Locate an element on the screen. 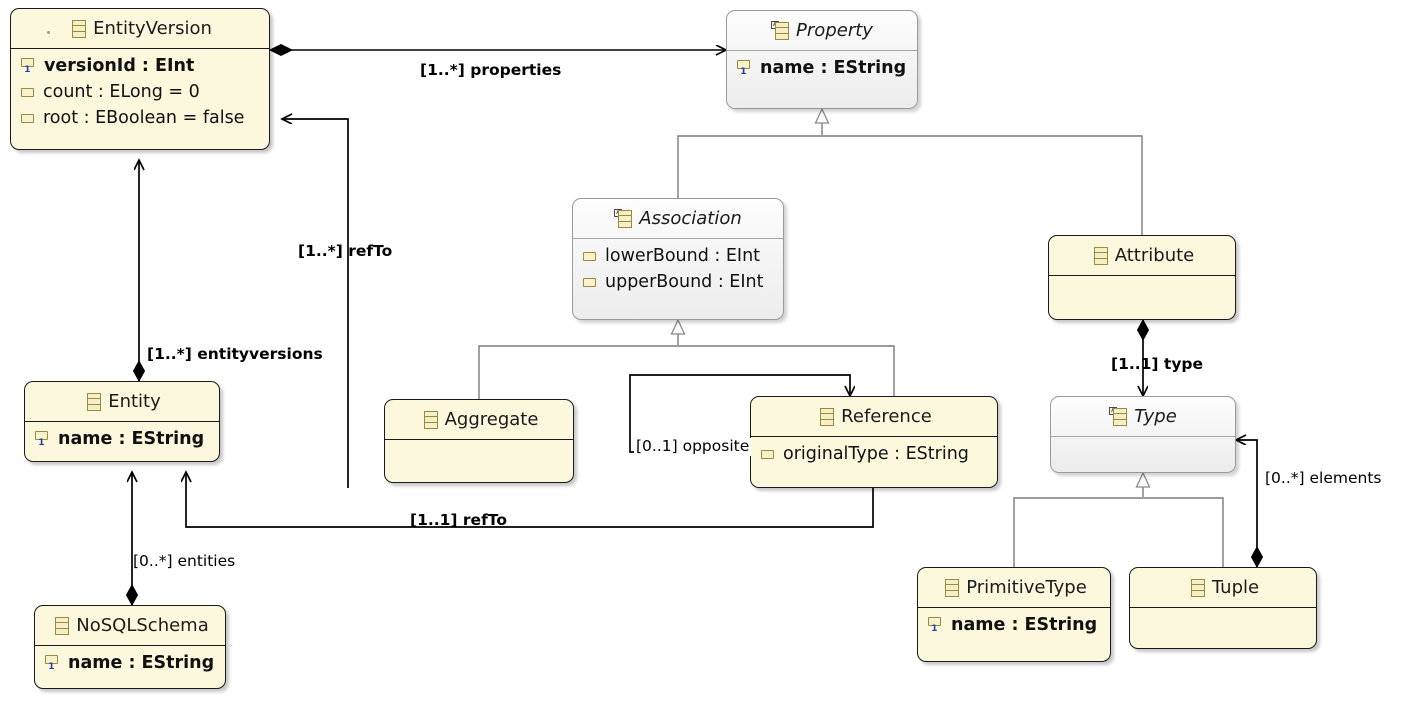  edge-label-elements: [0..*] elements is located at coordinates (1323, 478).